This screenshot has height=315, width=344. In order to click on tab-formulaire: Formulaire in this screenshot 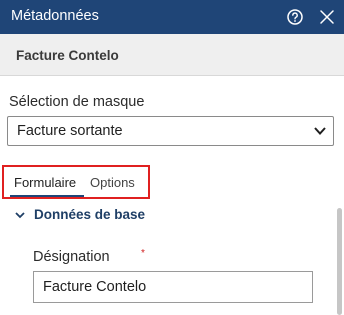, I will do `click(45, 182)`.